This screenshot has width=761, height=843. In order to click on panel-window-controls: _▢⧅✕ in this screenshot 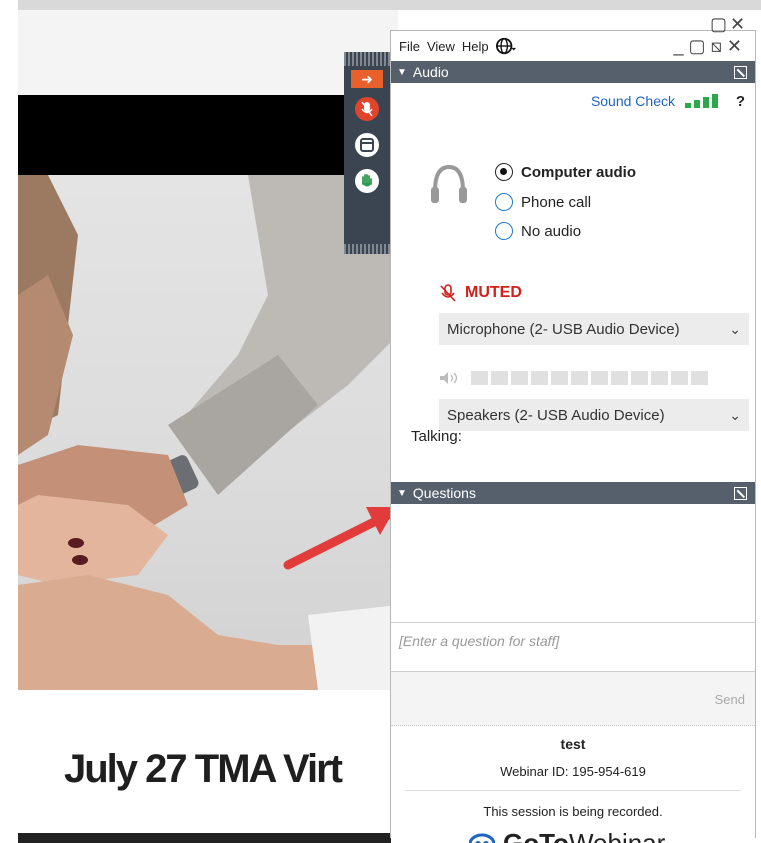, I will do `click(710, 46)`.